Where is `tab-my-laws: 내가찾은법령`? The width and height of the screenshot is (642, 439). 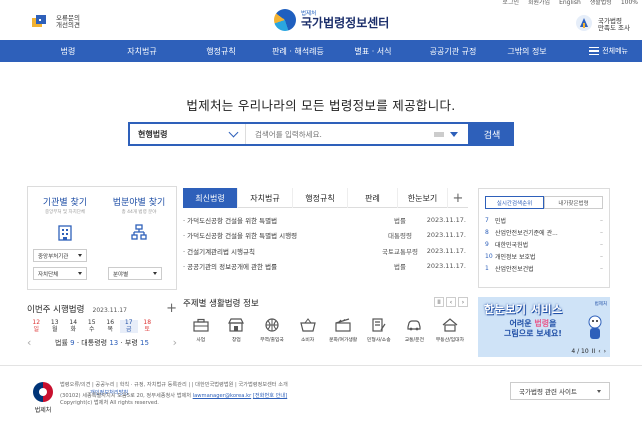 tab-my-laws: 내가찾은법령 is located at coordinates (573, 202).